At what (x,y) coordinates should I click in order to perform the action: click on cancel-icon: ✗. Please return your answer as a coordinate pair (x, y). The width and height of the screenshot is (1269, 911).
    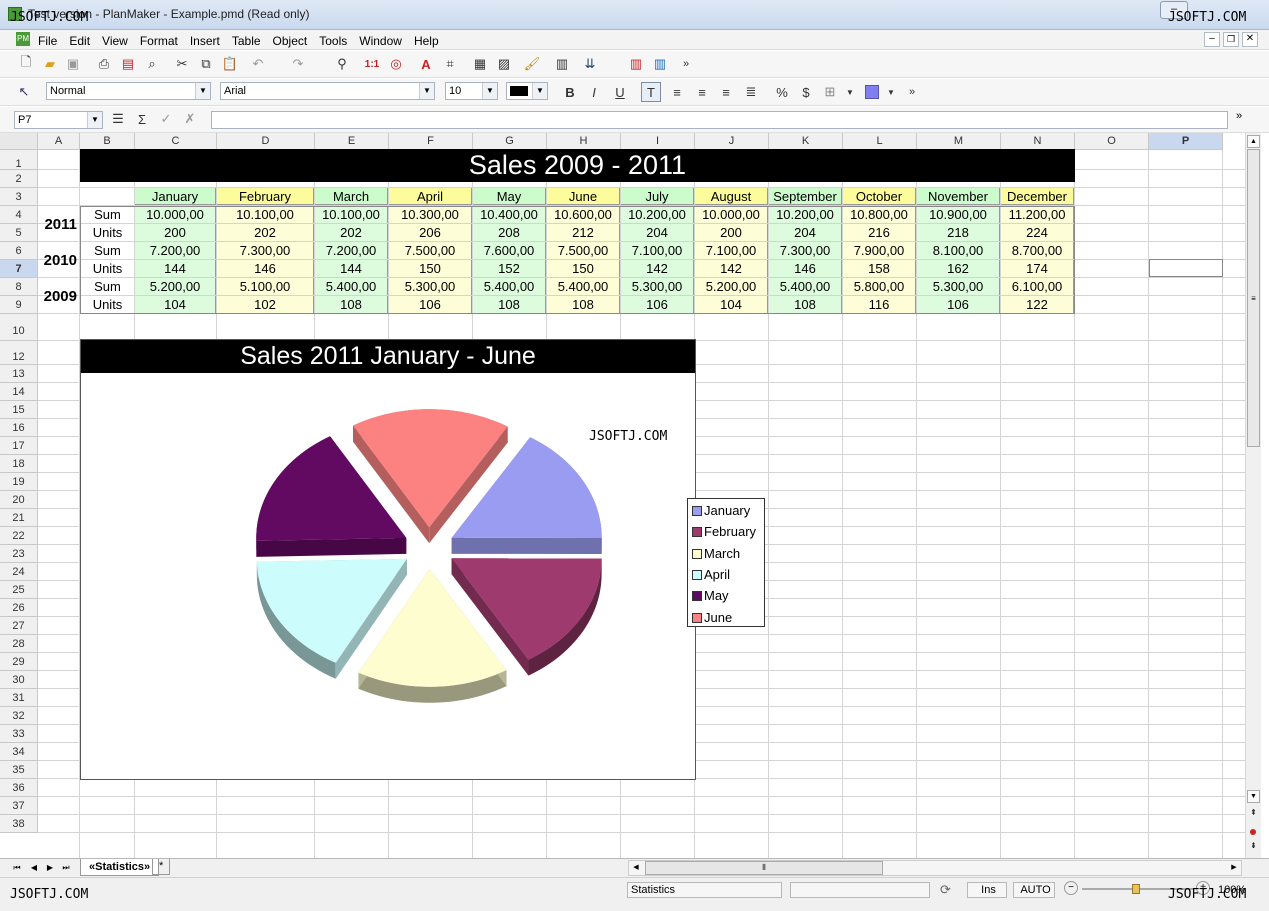
    Looking at the image, I should click on (190, 119).